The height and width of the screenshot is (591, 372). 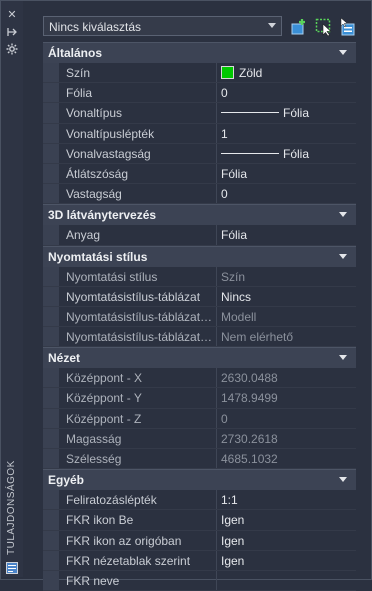 What do you see at coordinates (133, 296) in the screenshot?
I see `property-label: Nyomtatásistílus-táblázat` at bounding box center [133, 296].